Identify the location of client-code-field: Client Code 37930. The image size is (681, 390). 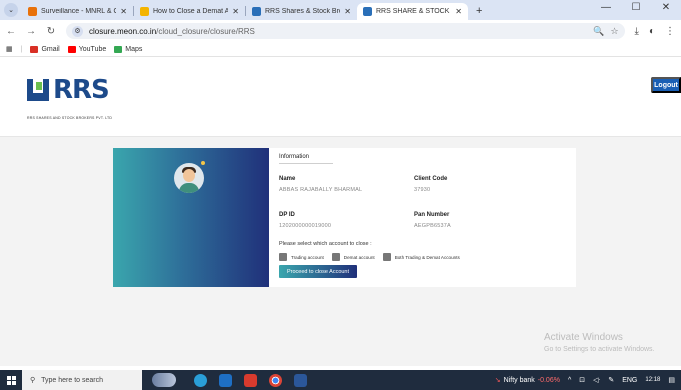
(430, 184).